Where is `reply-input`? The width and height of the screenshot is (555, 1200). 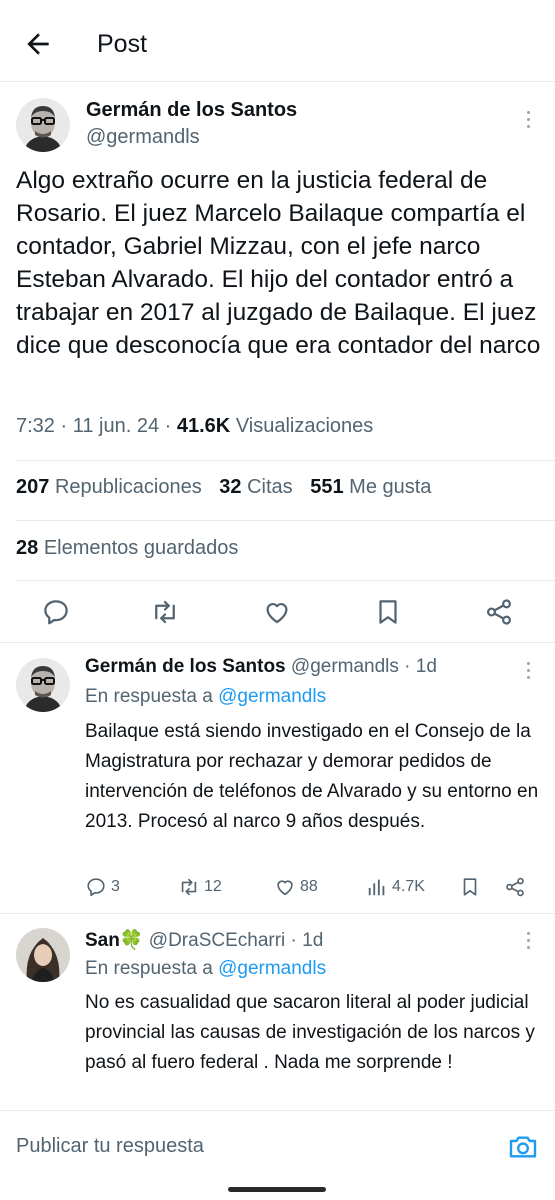 reply-input is located at coordinates (251, 1146).